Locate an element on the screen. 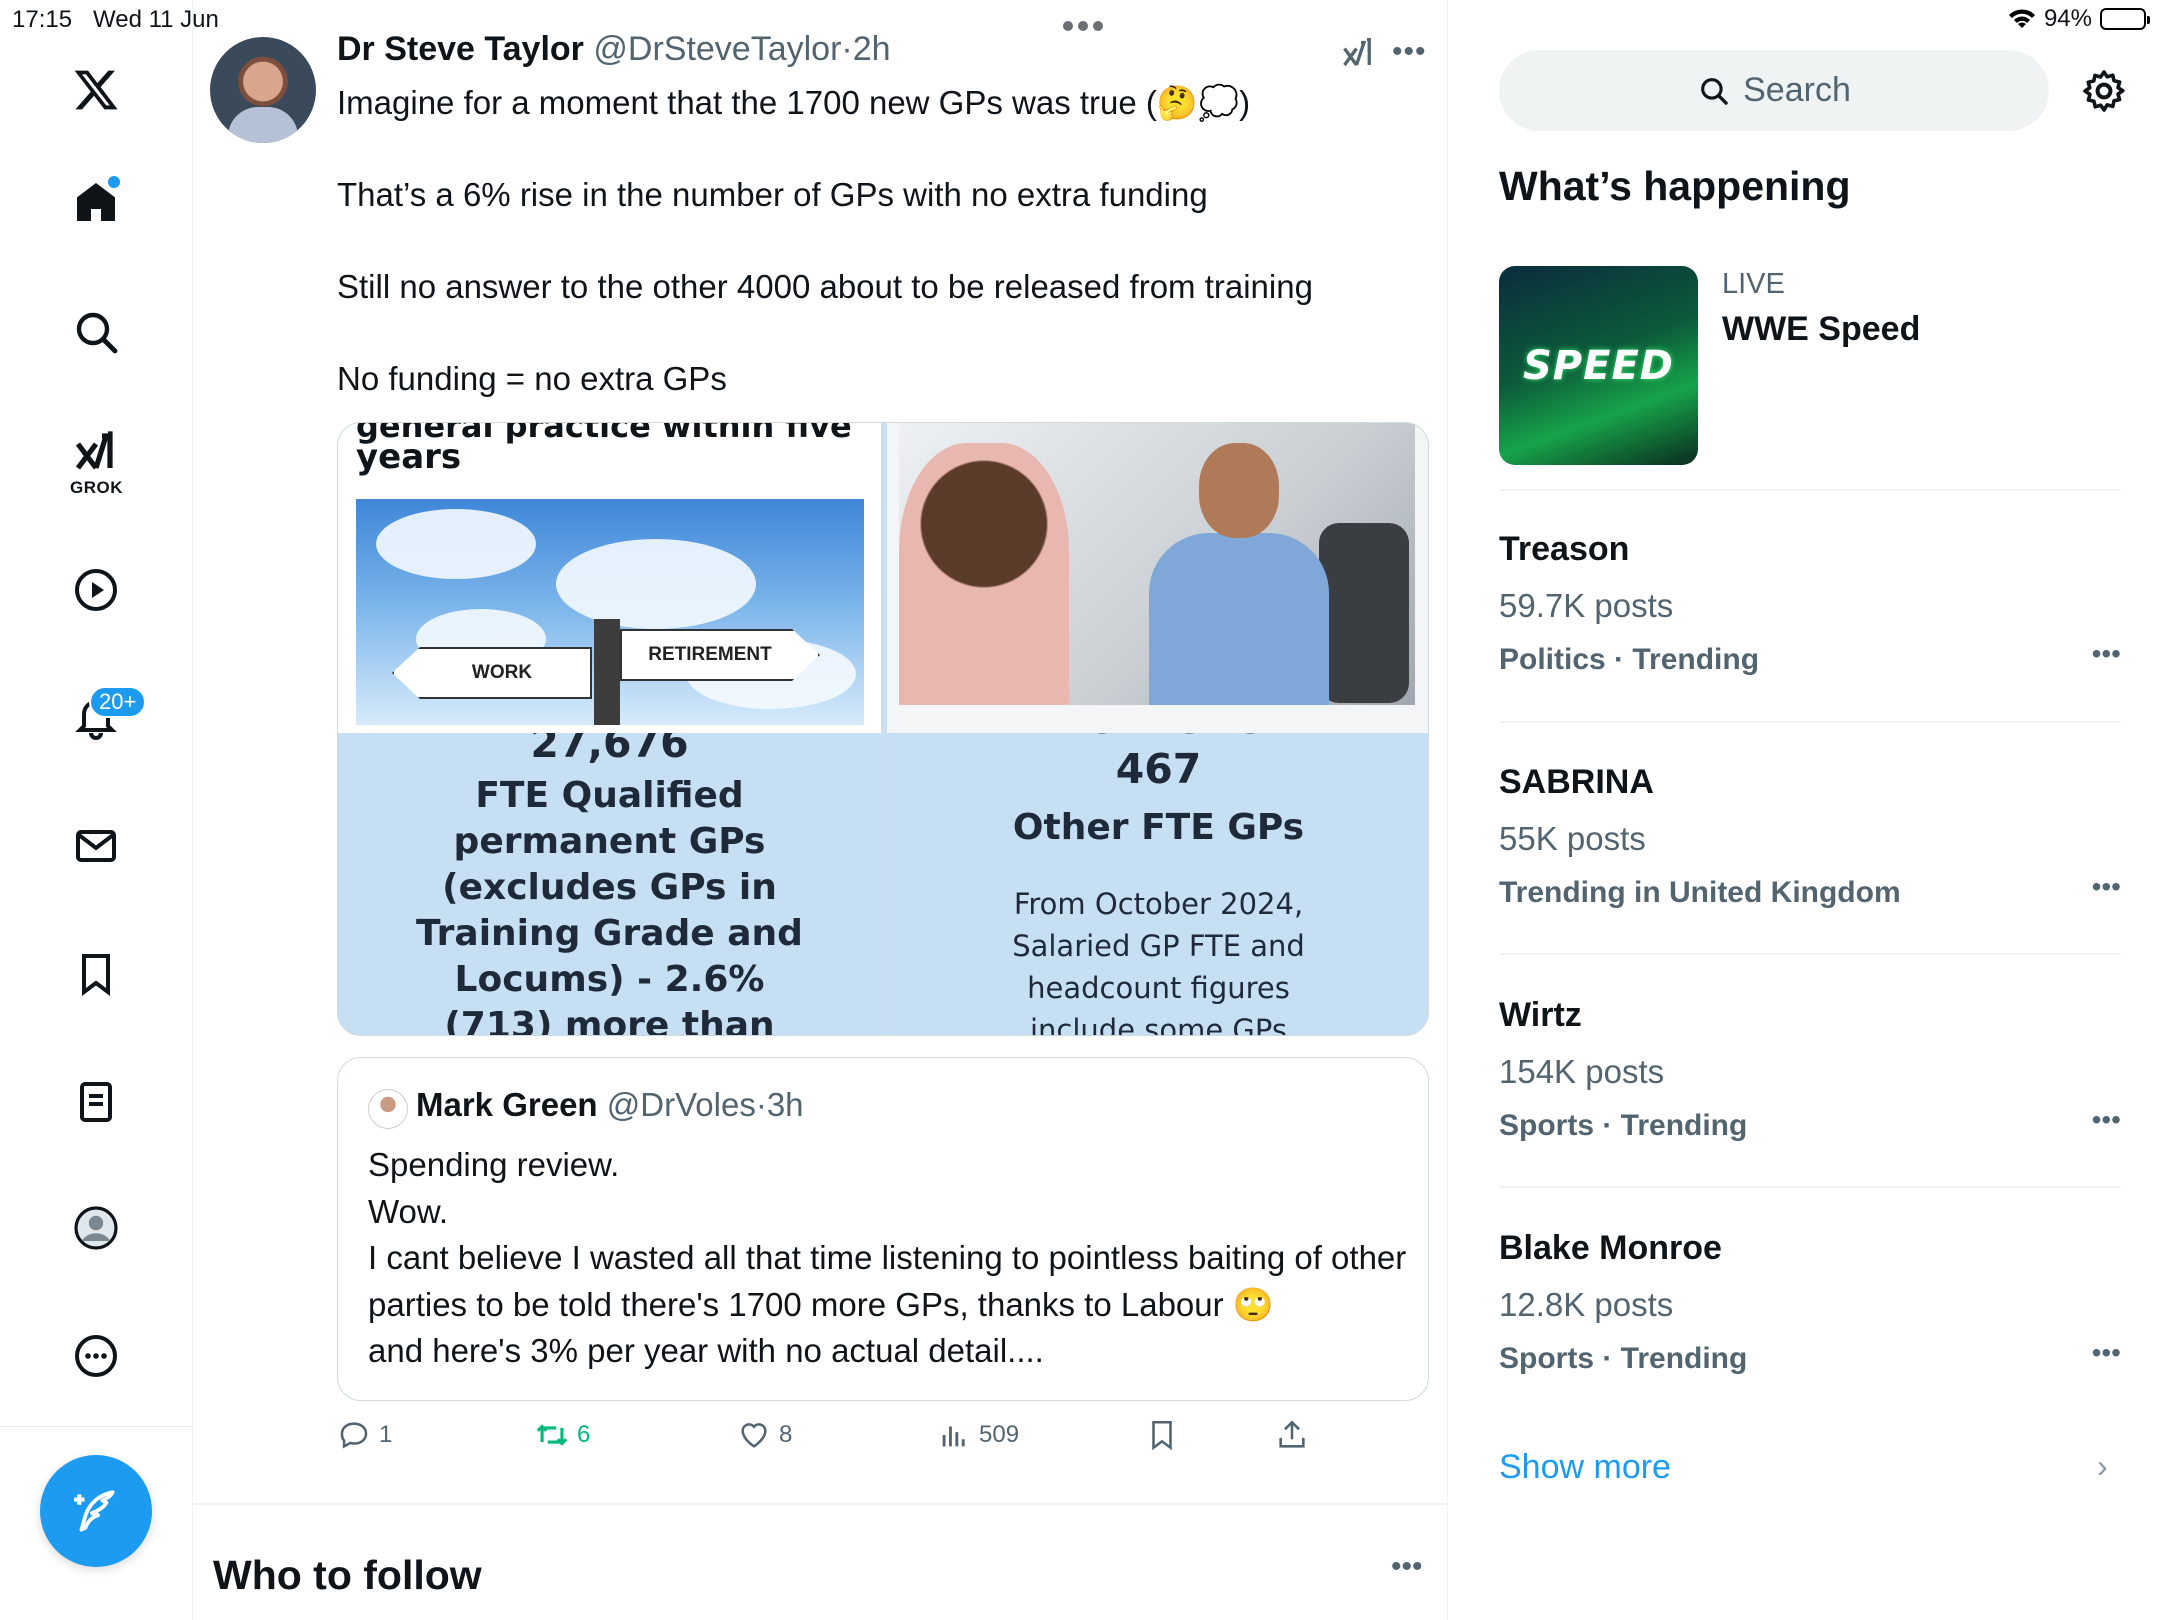  share-upload-icon is located at coordinates (1292, 1434).